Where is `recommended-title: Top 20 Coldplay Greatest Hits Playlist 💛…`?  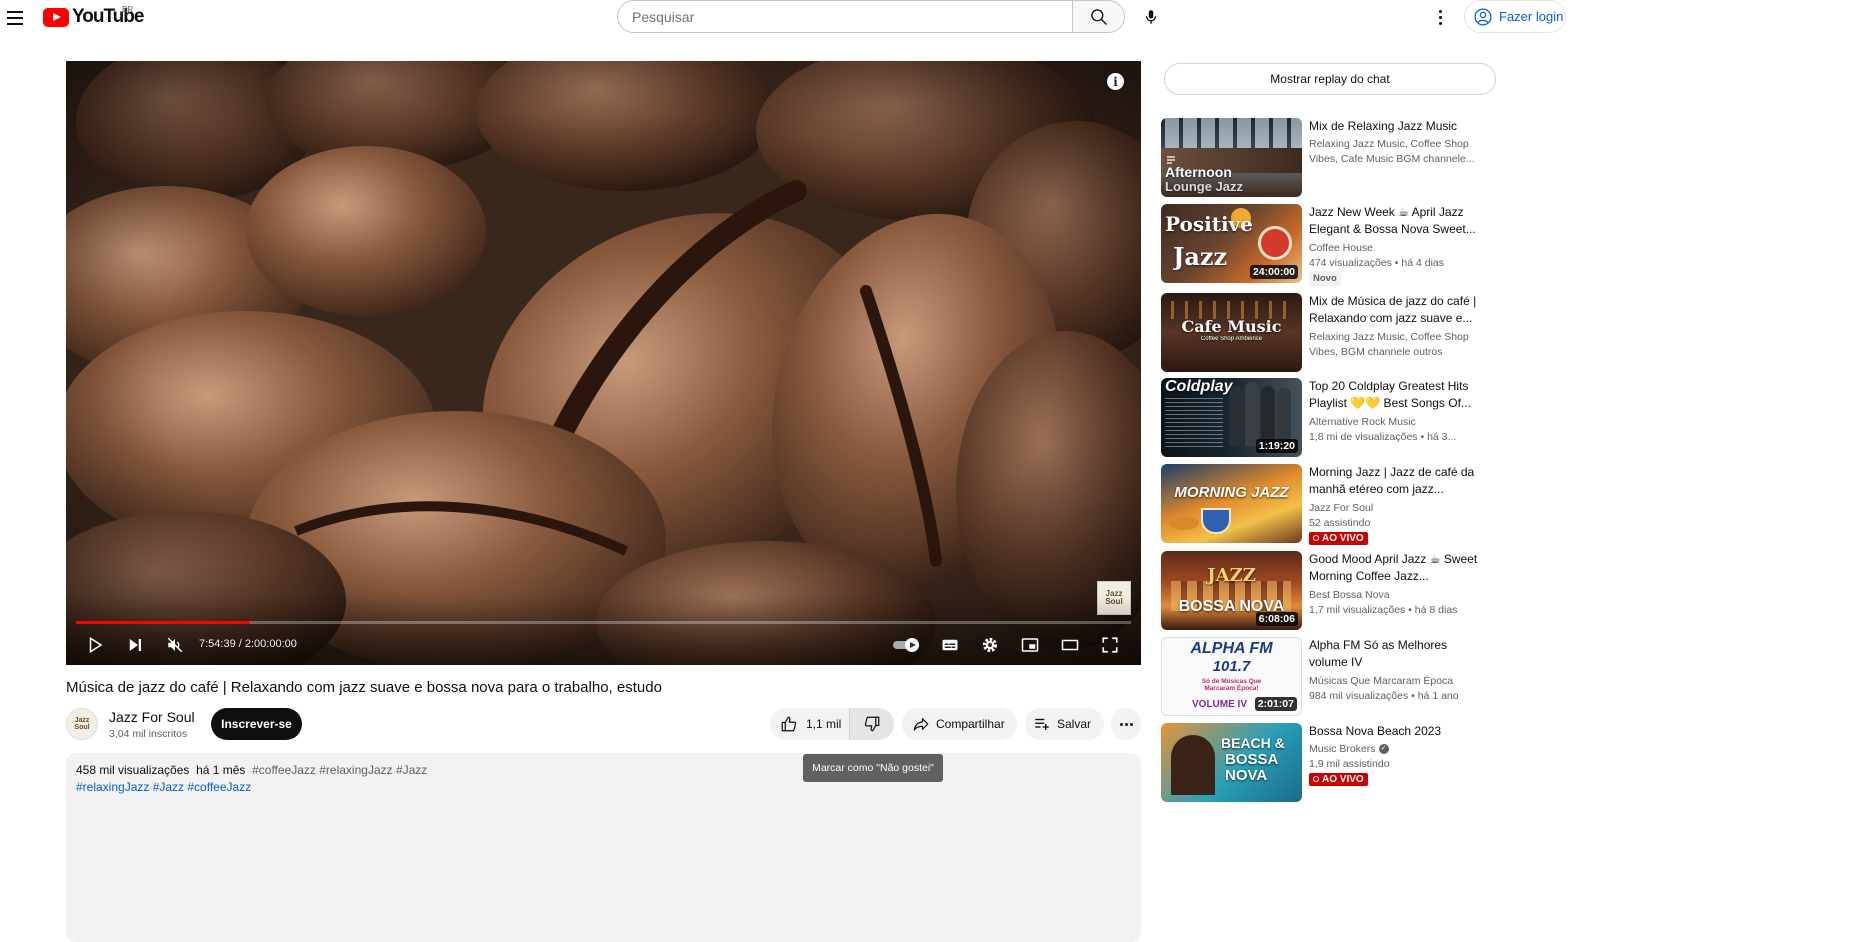 recommended-title: Top 20 Coldplay Greatest Hits Playlist 💛… is located at coordinates (1394, 395).